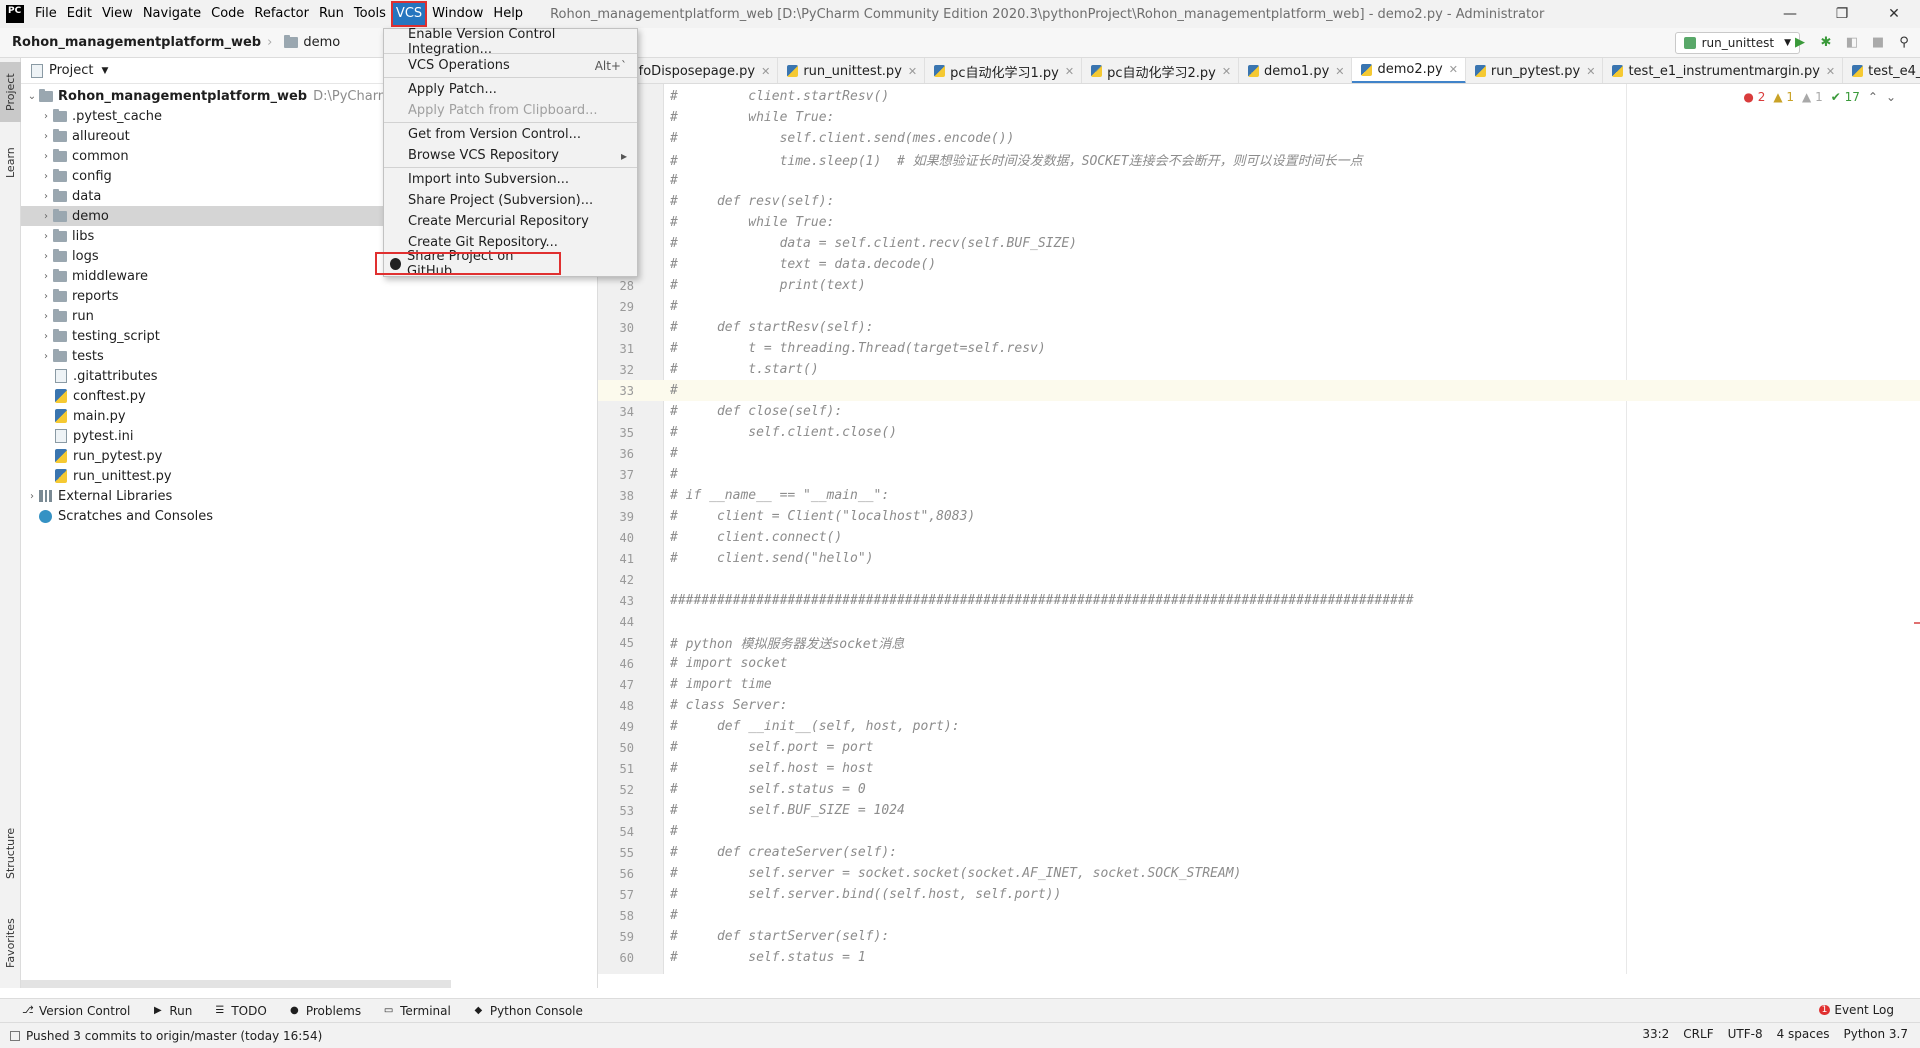  Describe the element at coordinates (1723, 70) in the screenshot. I see `editor-tab: test_e1_instrumentmargin.py ✕` at that location.